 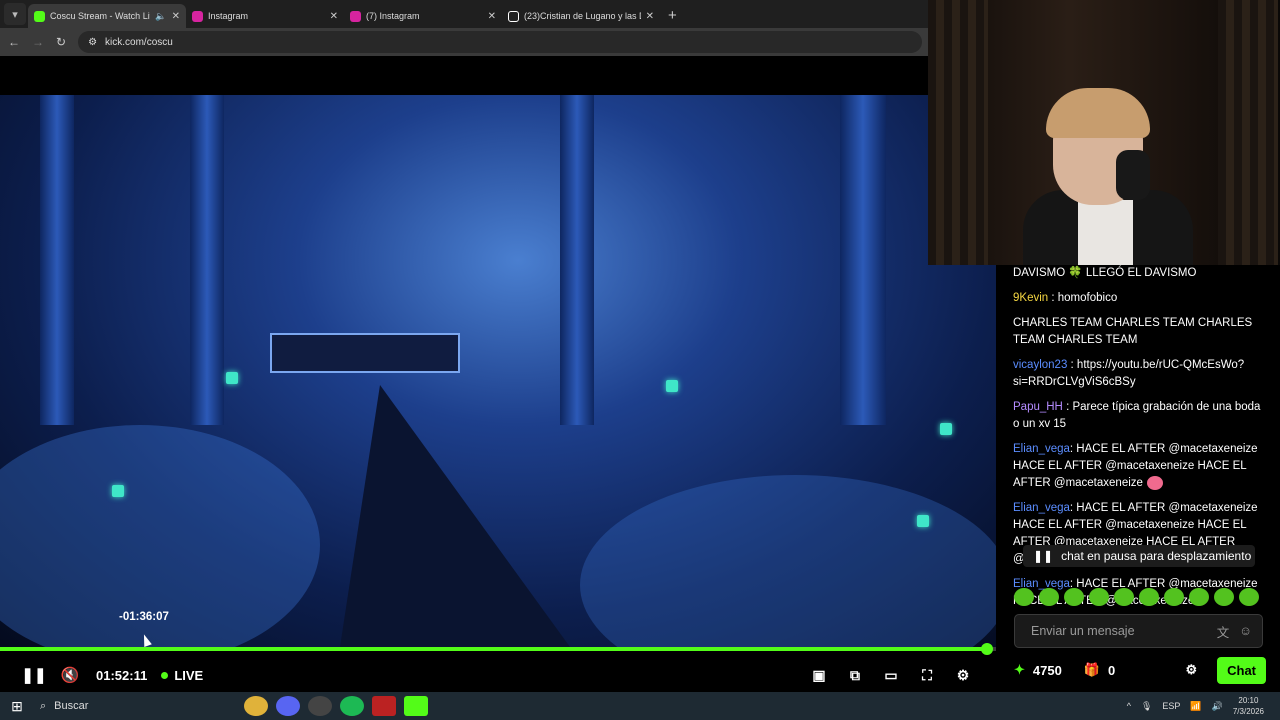 What do you see at coordinates (1040, 365) in the screenshot?
I see `chat-username: vicaylon23` at bounding box center [1040, 365].